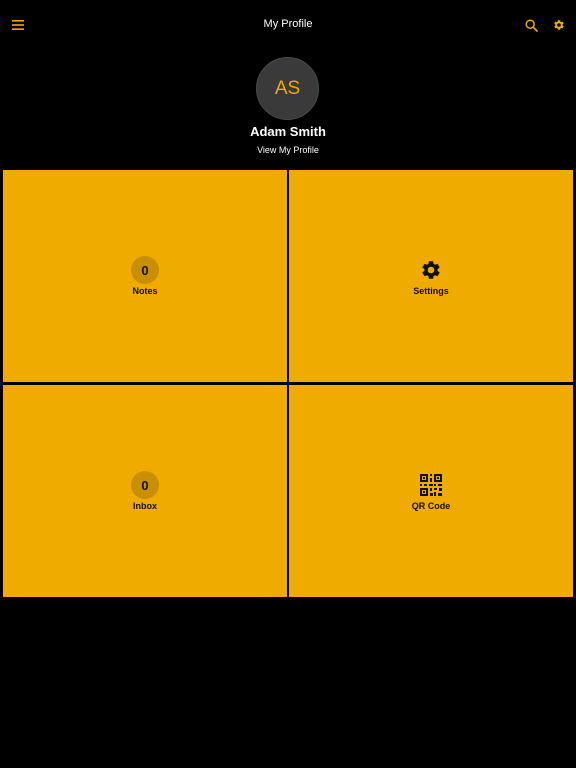 This screenshot has width=576, height=768. I want to click on settings-icon-wrap, so click(431, 270).